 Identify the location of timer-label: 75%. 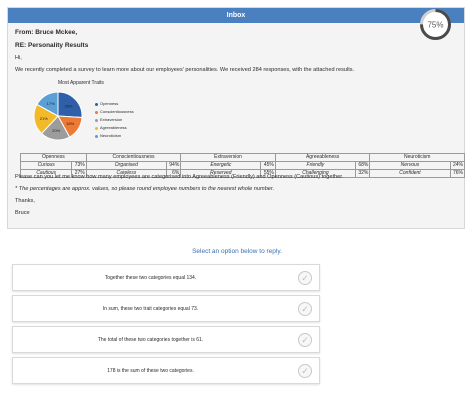
(435, 25).